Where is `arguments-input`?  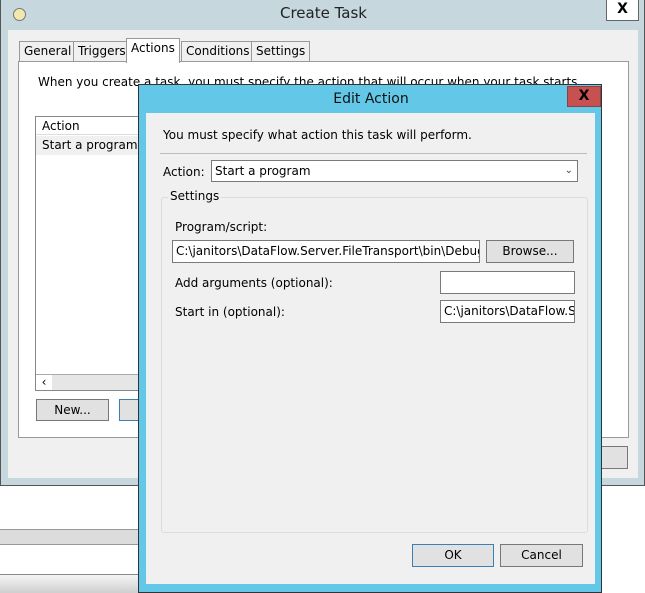 arguments-input is located at coordinates (507, 282).